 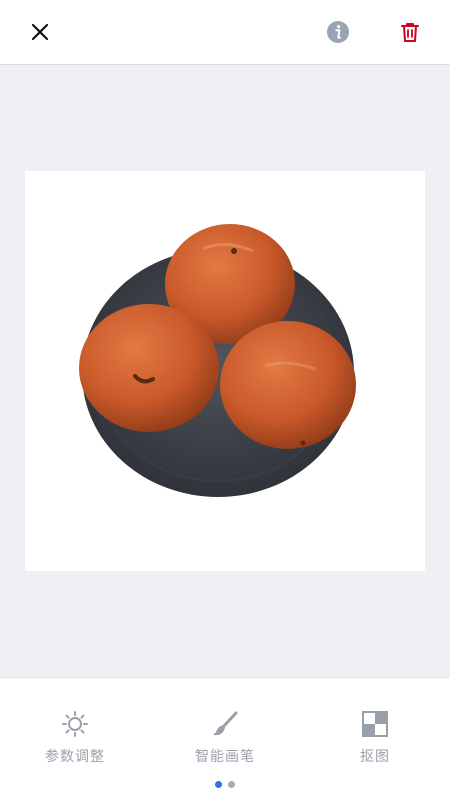 I want to click on tool-smart-brush: 智能画笔, so click(x=225, y=743).